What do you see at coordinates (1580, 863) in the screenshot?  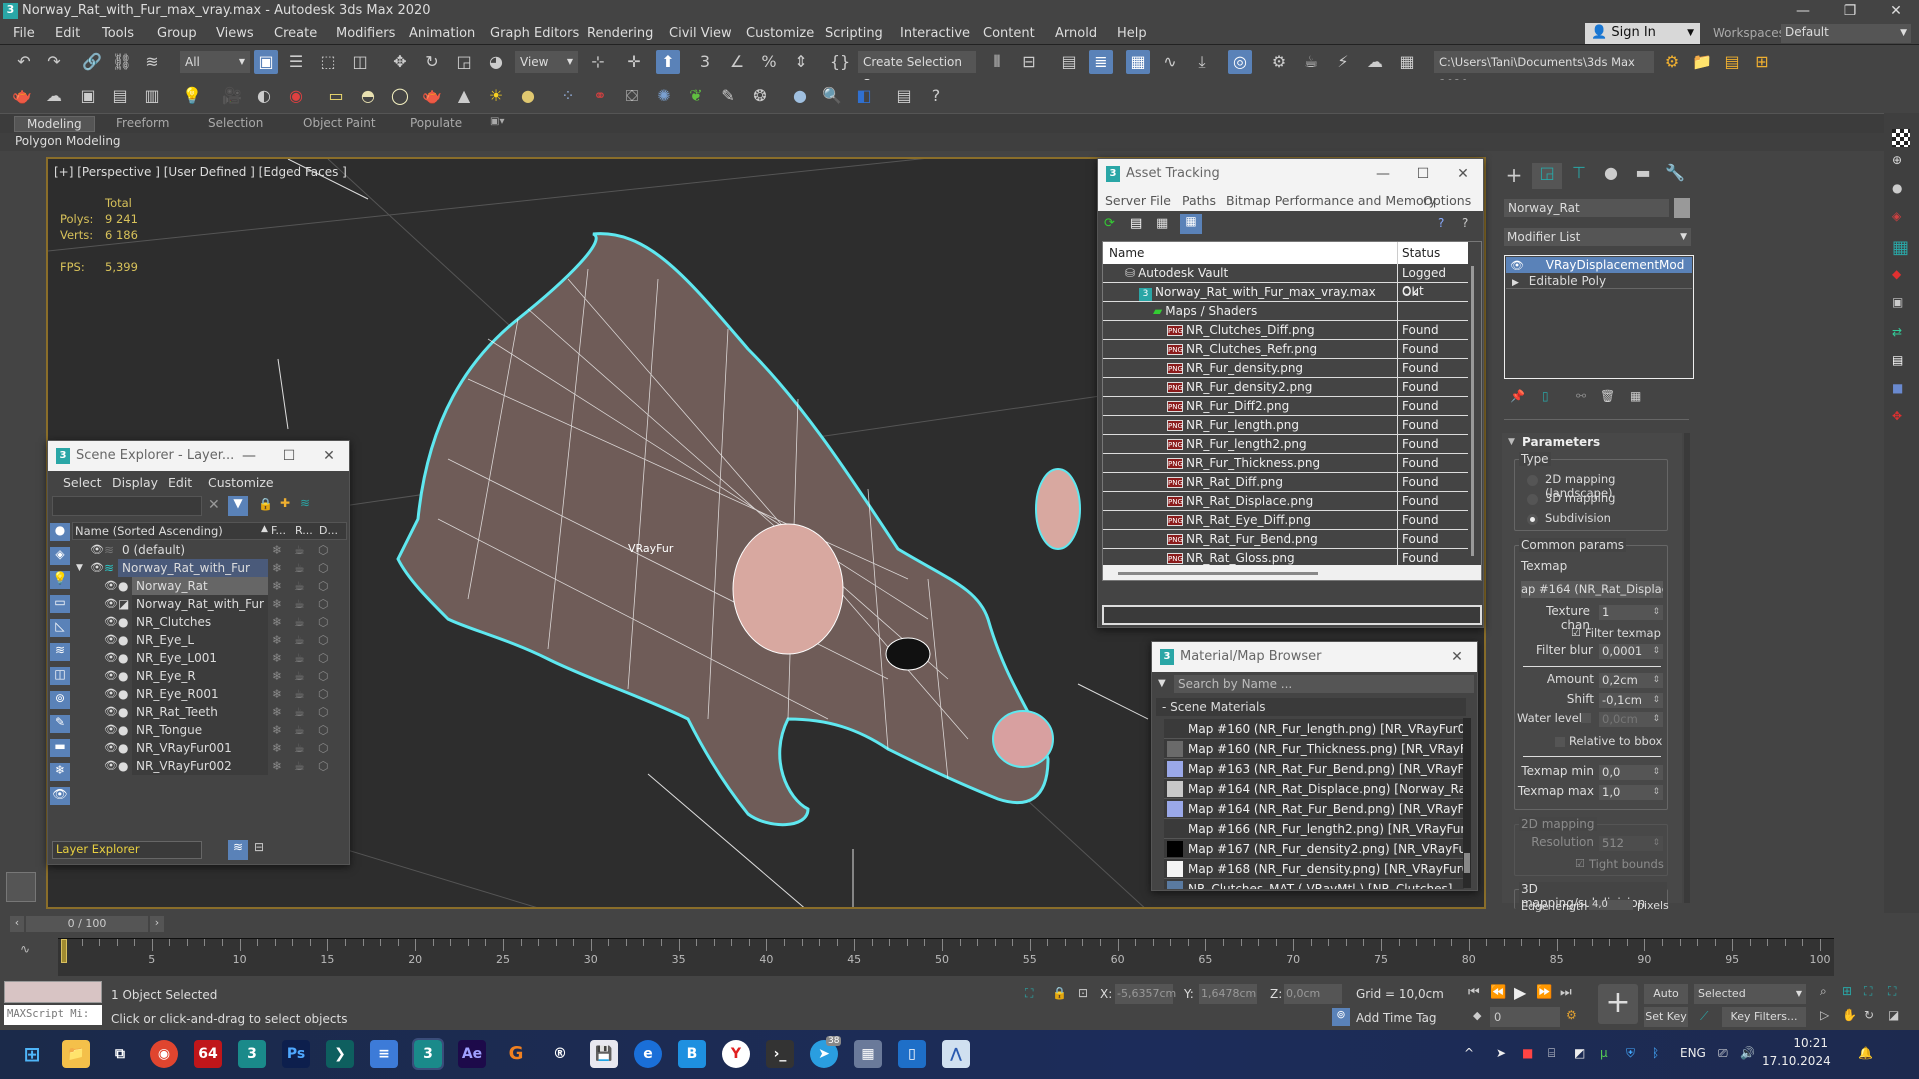 I see `tight-bounds-checkbox: ☑` at bounding box center [1580, 863].